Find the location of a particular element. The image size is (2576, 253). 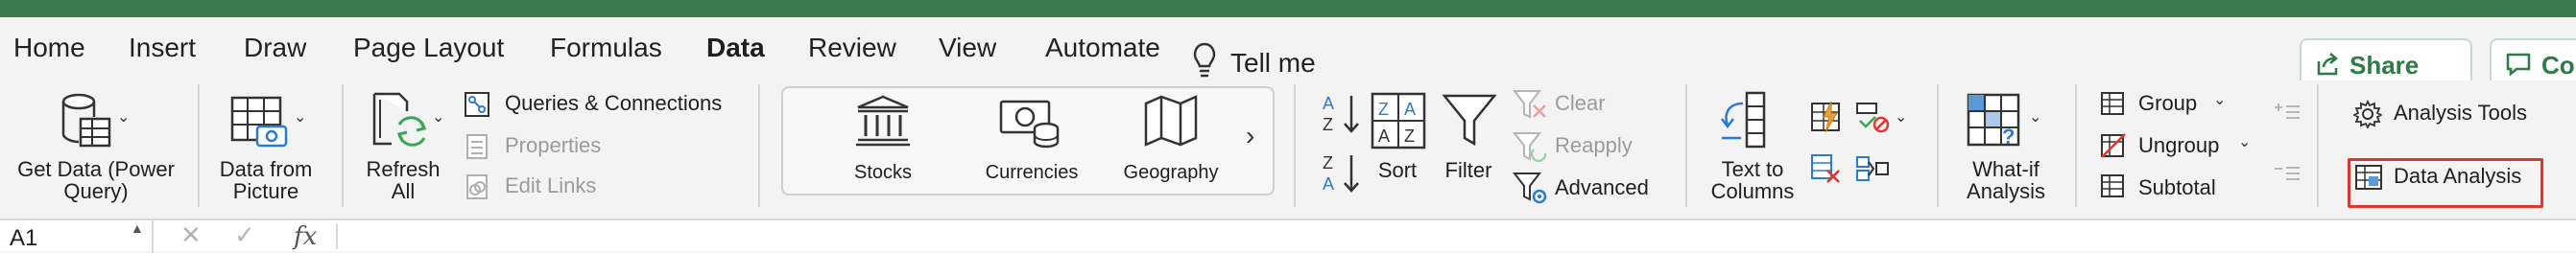

chevron-right-icon: › is located at coordinates (1250, 136).